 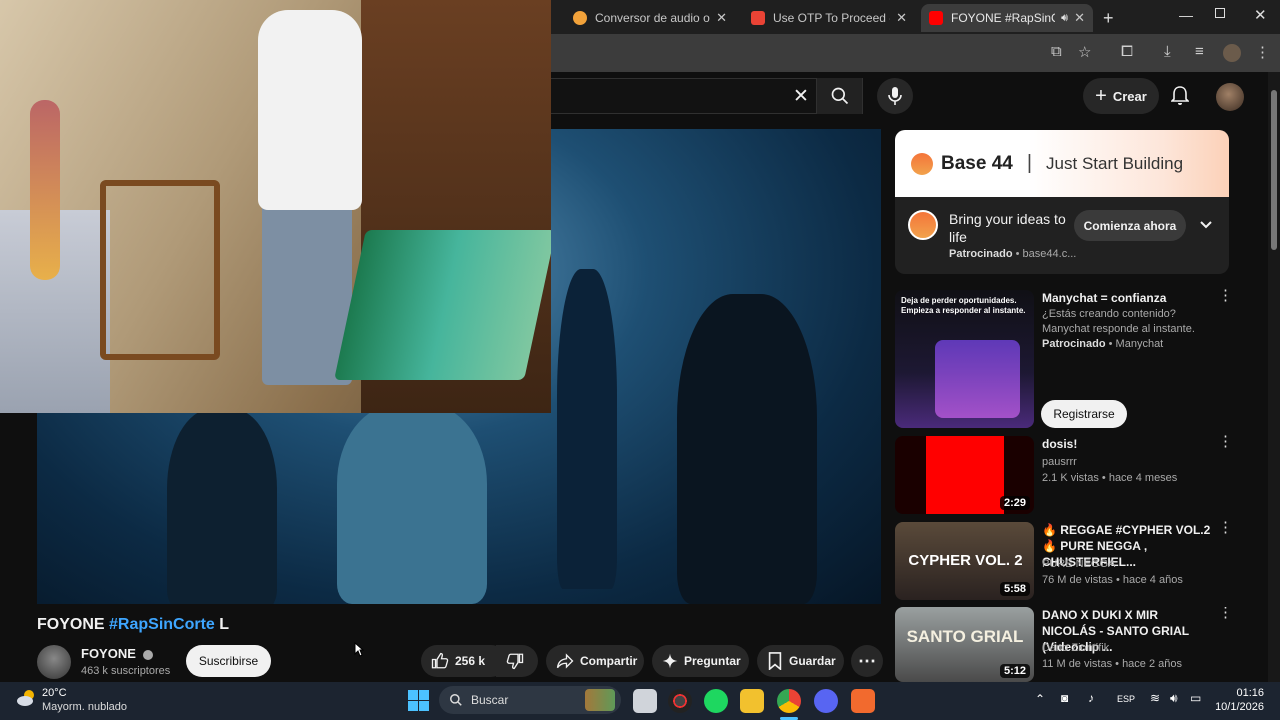 I want to click on minimize-window-button: —, so click(x=1186, y=15).